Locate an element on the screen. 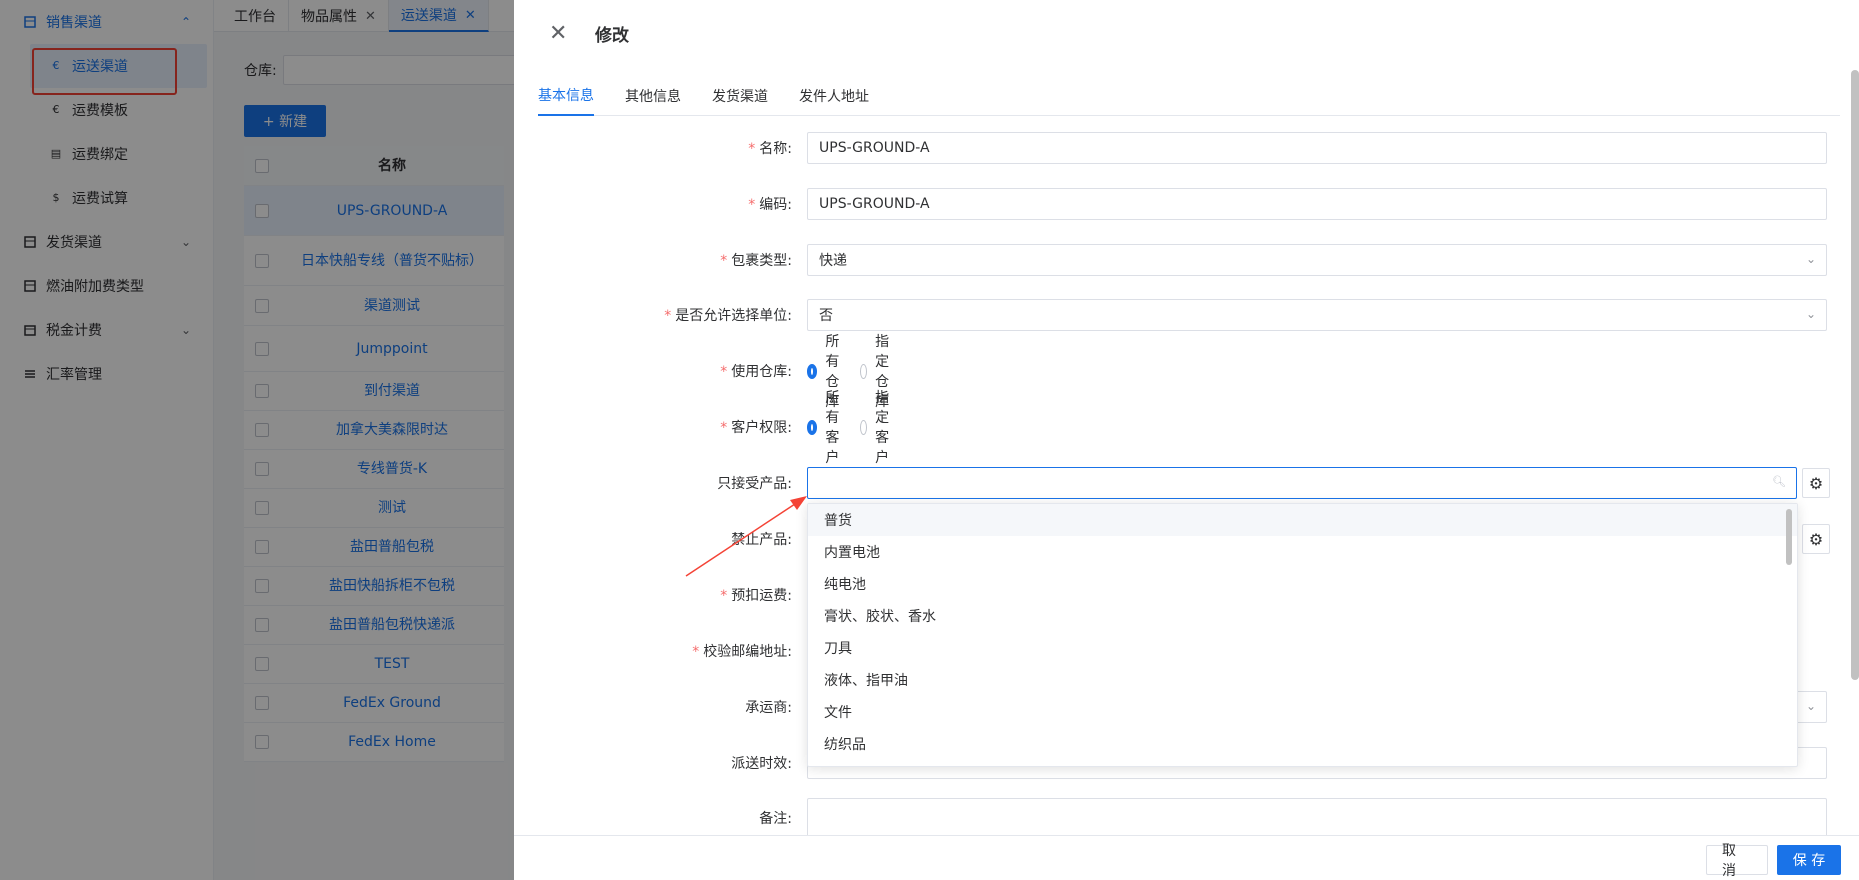 This screenshot has width=1859, height=880. field-label: 包裹类型: is located at coordinates (761, 261).